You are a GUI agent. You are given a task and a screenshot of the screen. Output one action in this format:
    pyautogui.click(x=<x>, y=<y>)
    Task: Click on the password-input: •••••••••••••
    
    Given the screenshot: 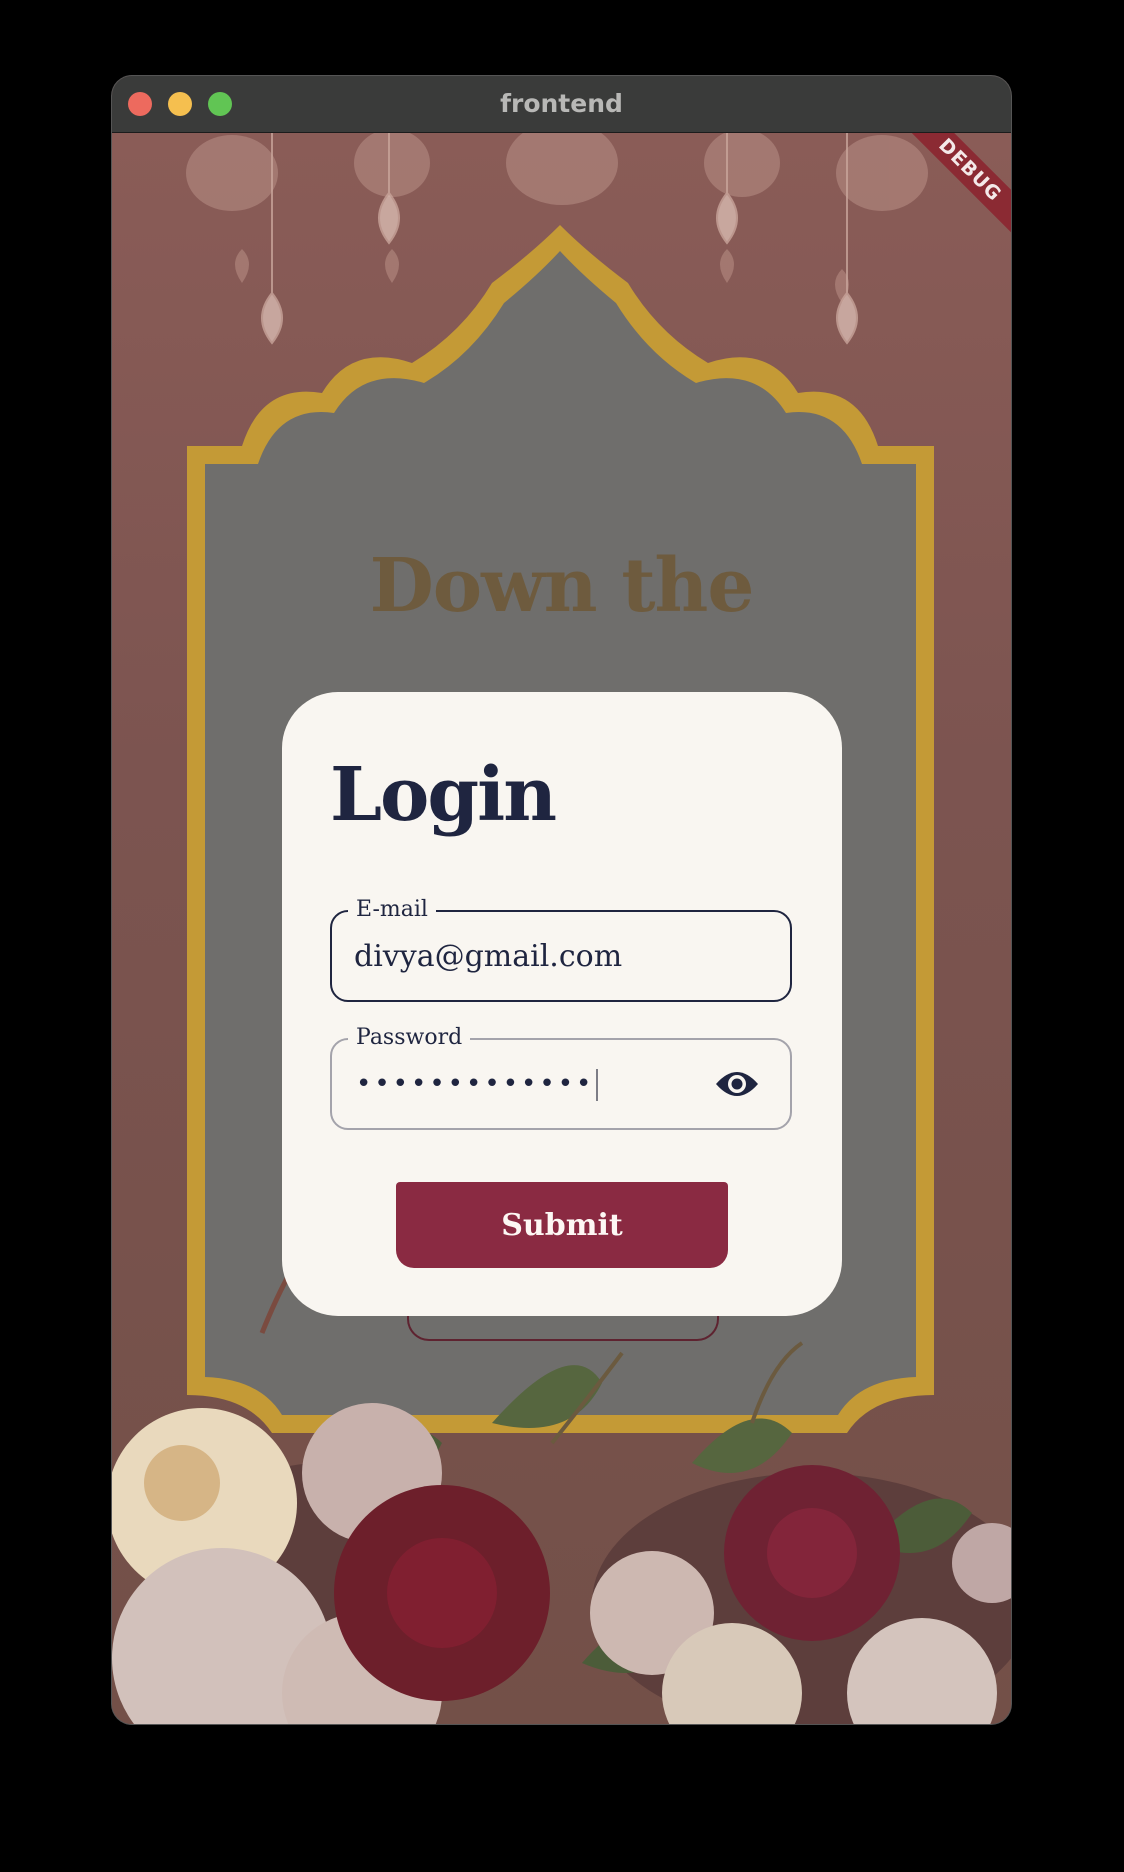 What is the action you would take?
    pyautogui.click(x=477, y=1084)
    